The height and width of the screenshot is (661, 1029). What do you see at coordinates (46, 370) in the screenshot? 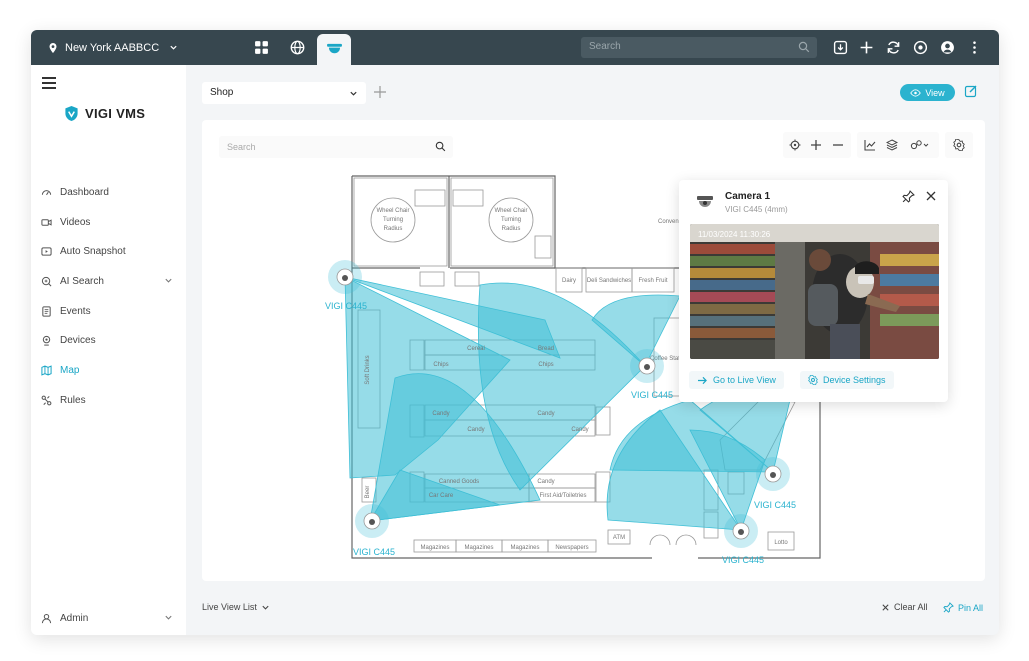
I see `map-icon` at bounding box center [46, 370].